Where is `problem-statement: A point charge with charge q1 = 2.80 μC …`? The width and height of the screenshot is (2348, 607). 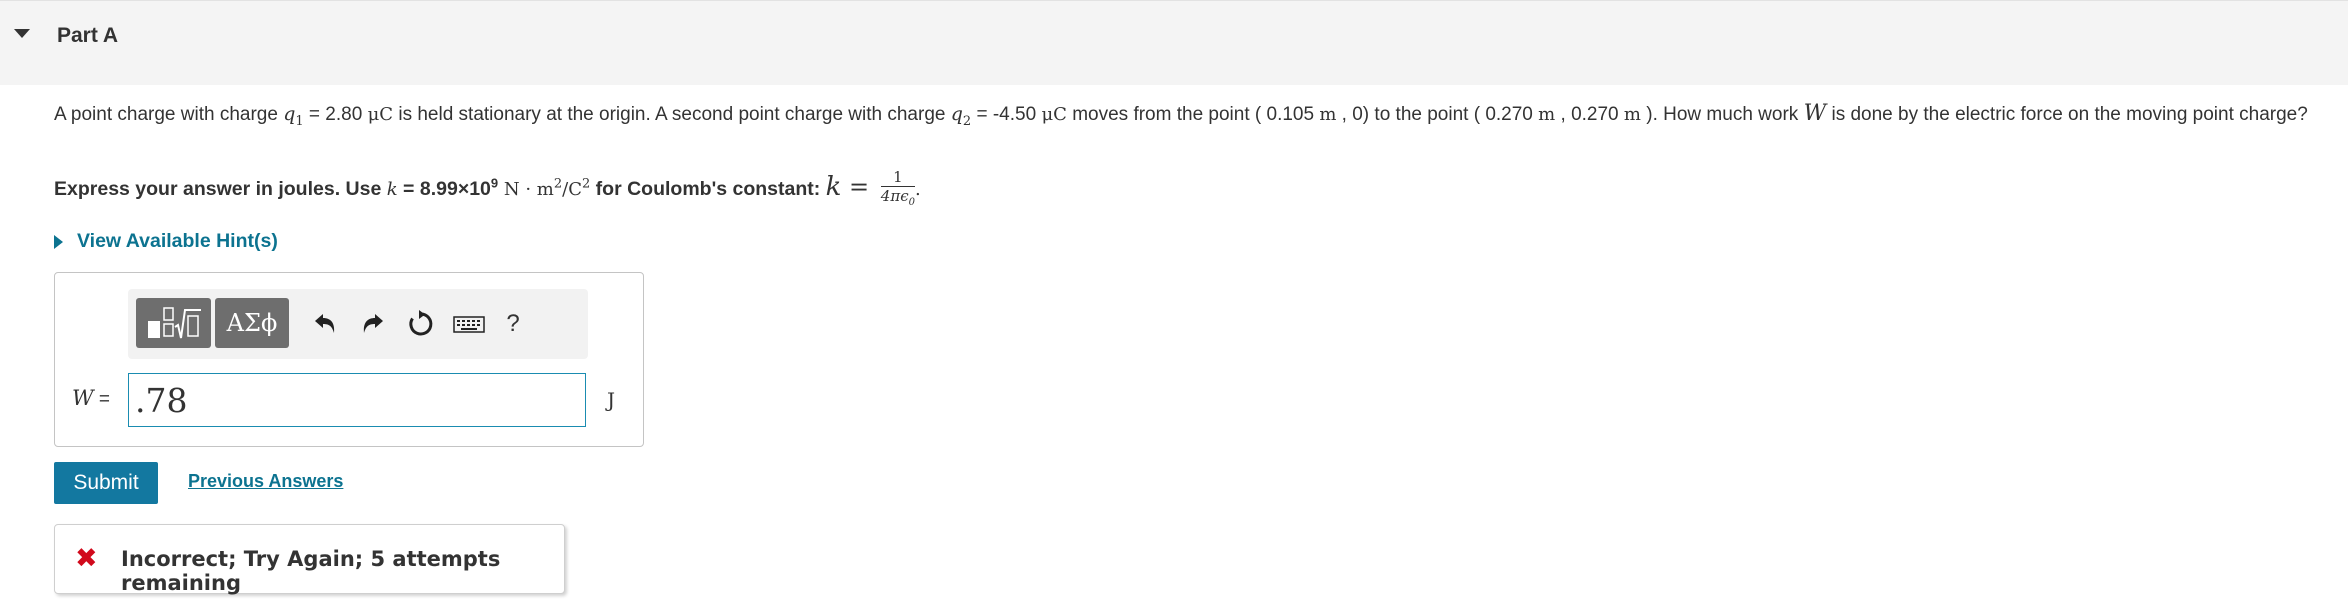
problem-statement: A point charge with charge q1 = 2.80 μC … is located at coordinates (1181, 115).